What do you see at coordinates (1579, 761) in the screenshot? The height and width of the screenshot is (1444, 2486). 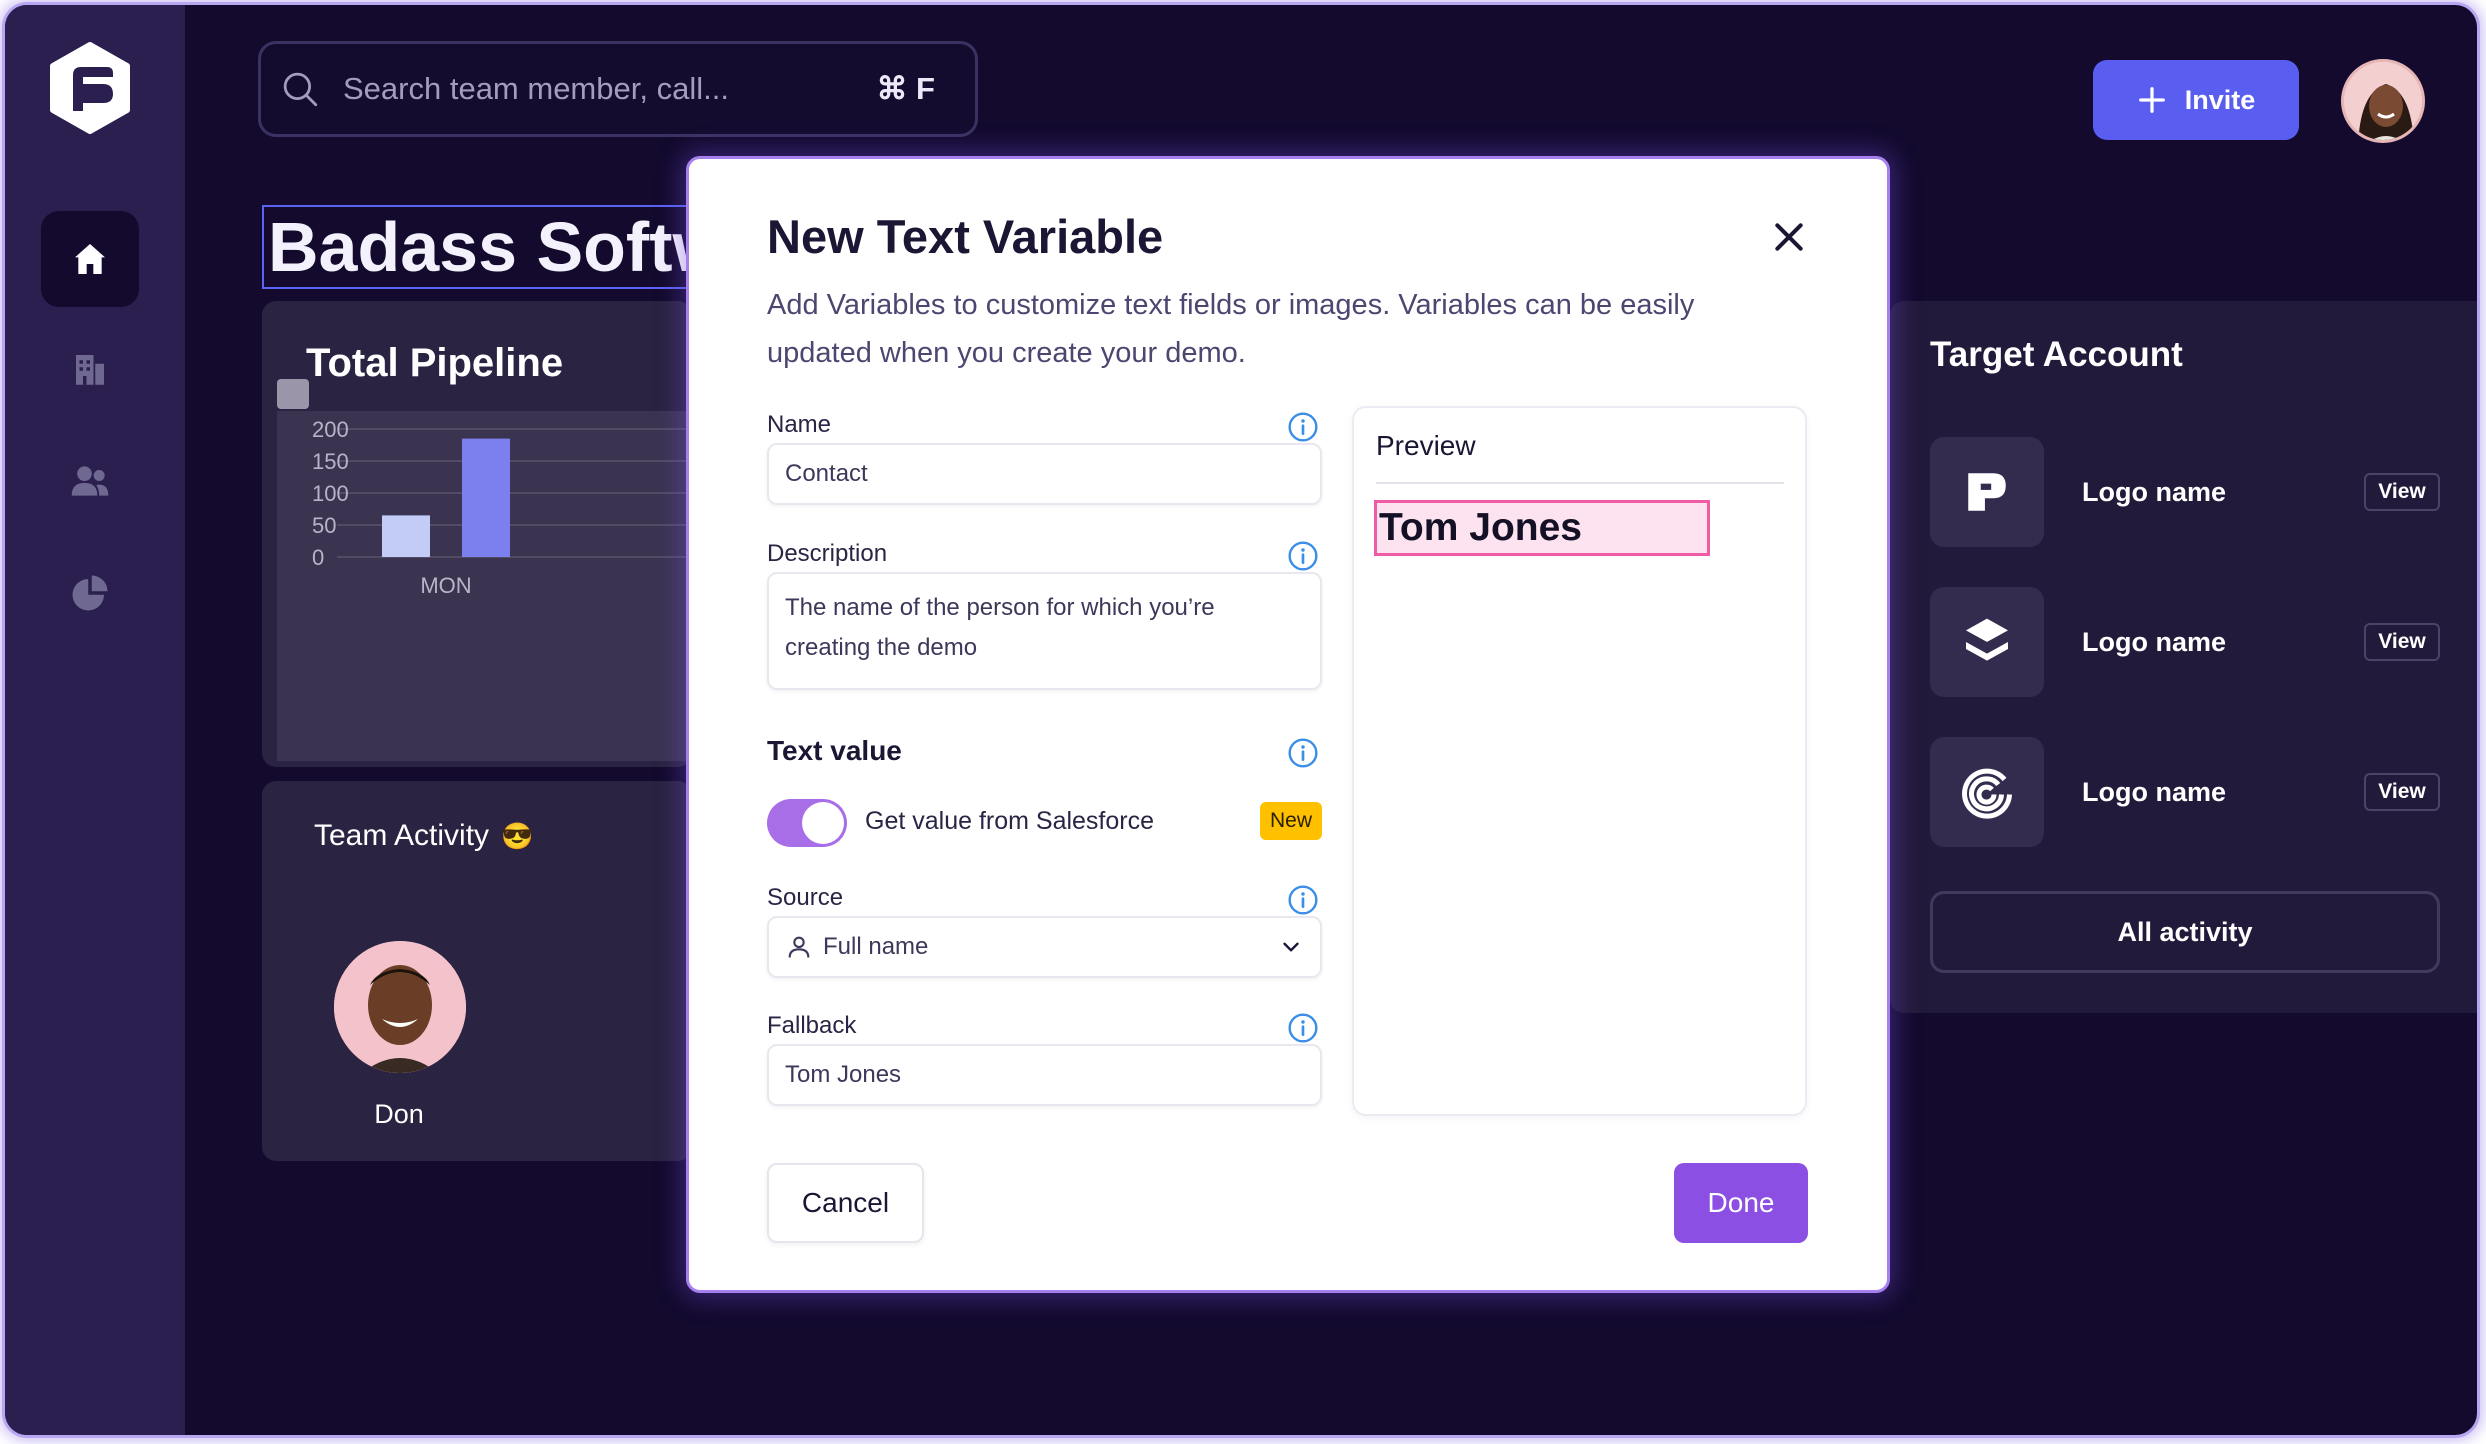 I see `preview-panel: Preview Tom Jones` at bounding box center [1579, 761].